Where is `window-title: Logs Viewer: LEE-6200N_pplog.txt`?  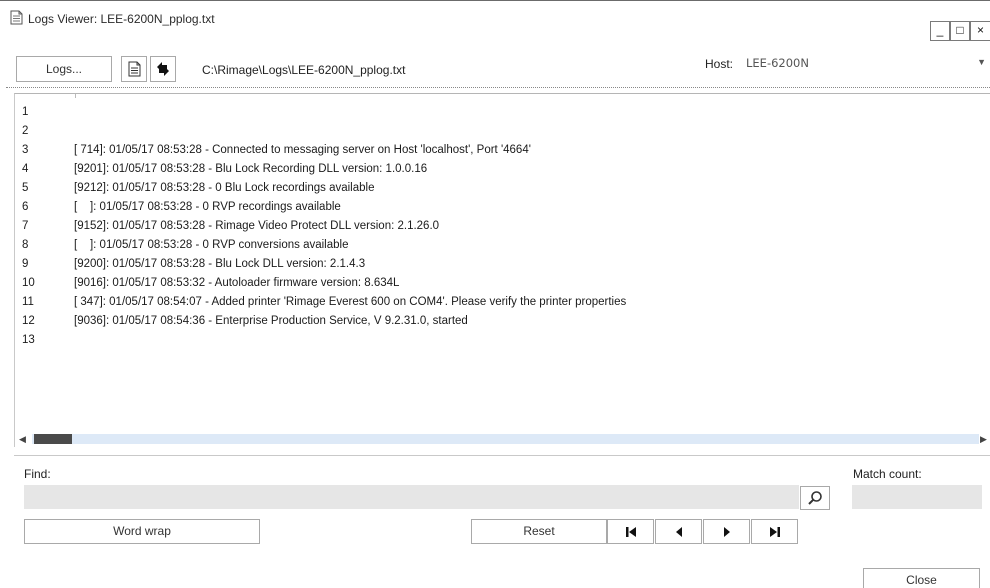
window-title: Logs Viewer: LEE-6200N_pplog.txt is located at coordinates (121, 19).